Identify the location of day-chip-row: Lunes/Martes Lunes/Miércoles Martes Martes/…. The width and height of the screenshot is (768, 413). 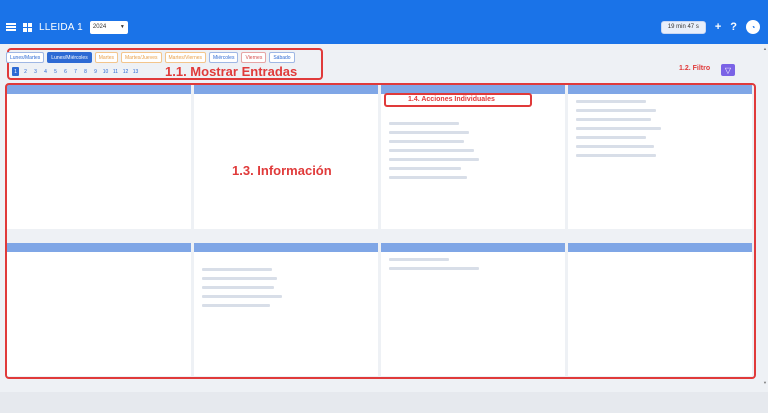
(150, 57).